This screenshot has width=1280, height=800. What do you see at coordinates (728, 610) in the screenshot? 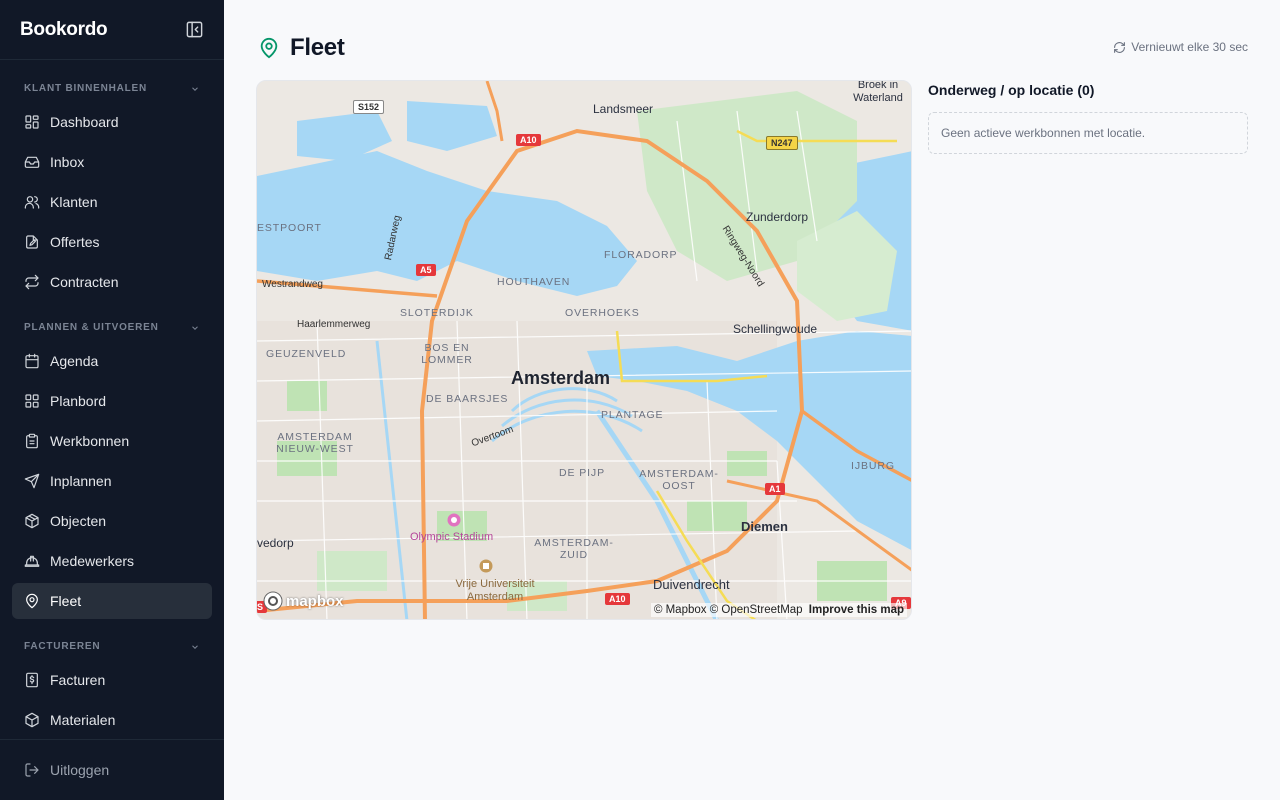
I see `attribution-text: © Mapbox © OpenStreetMap` at bounding box center [728, 610].